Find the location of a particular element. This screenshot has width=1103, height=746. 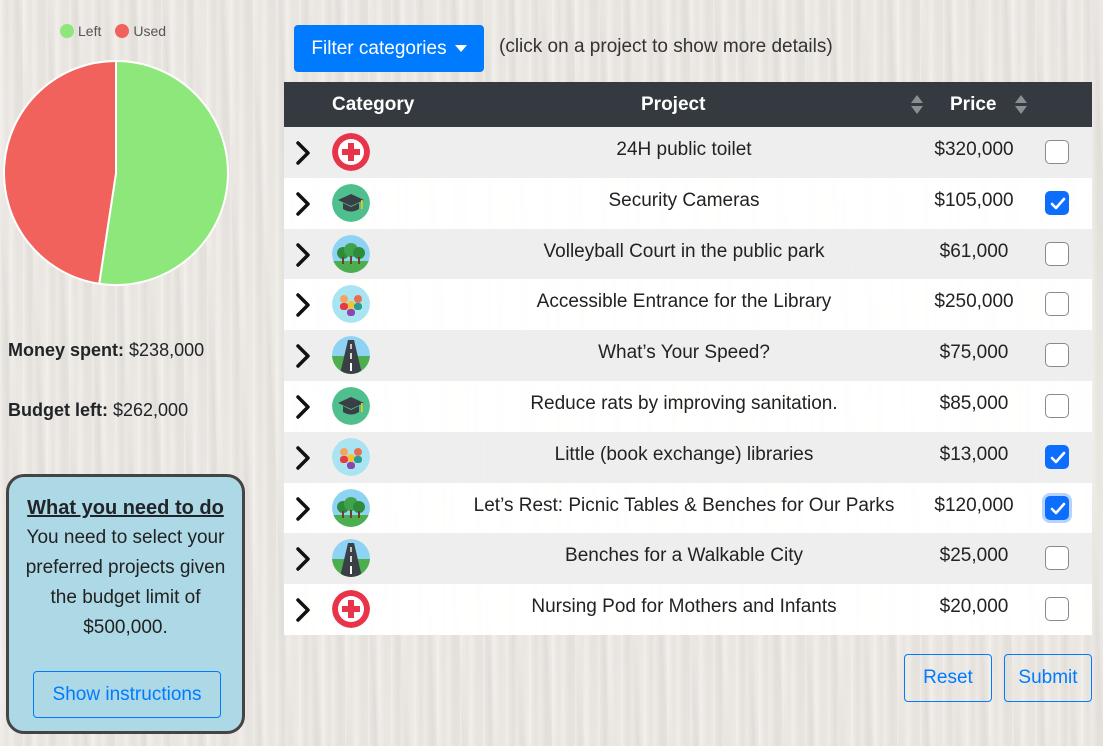

project-price: $105,000 is located at coordinates (974, 200).